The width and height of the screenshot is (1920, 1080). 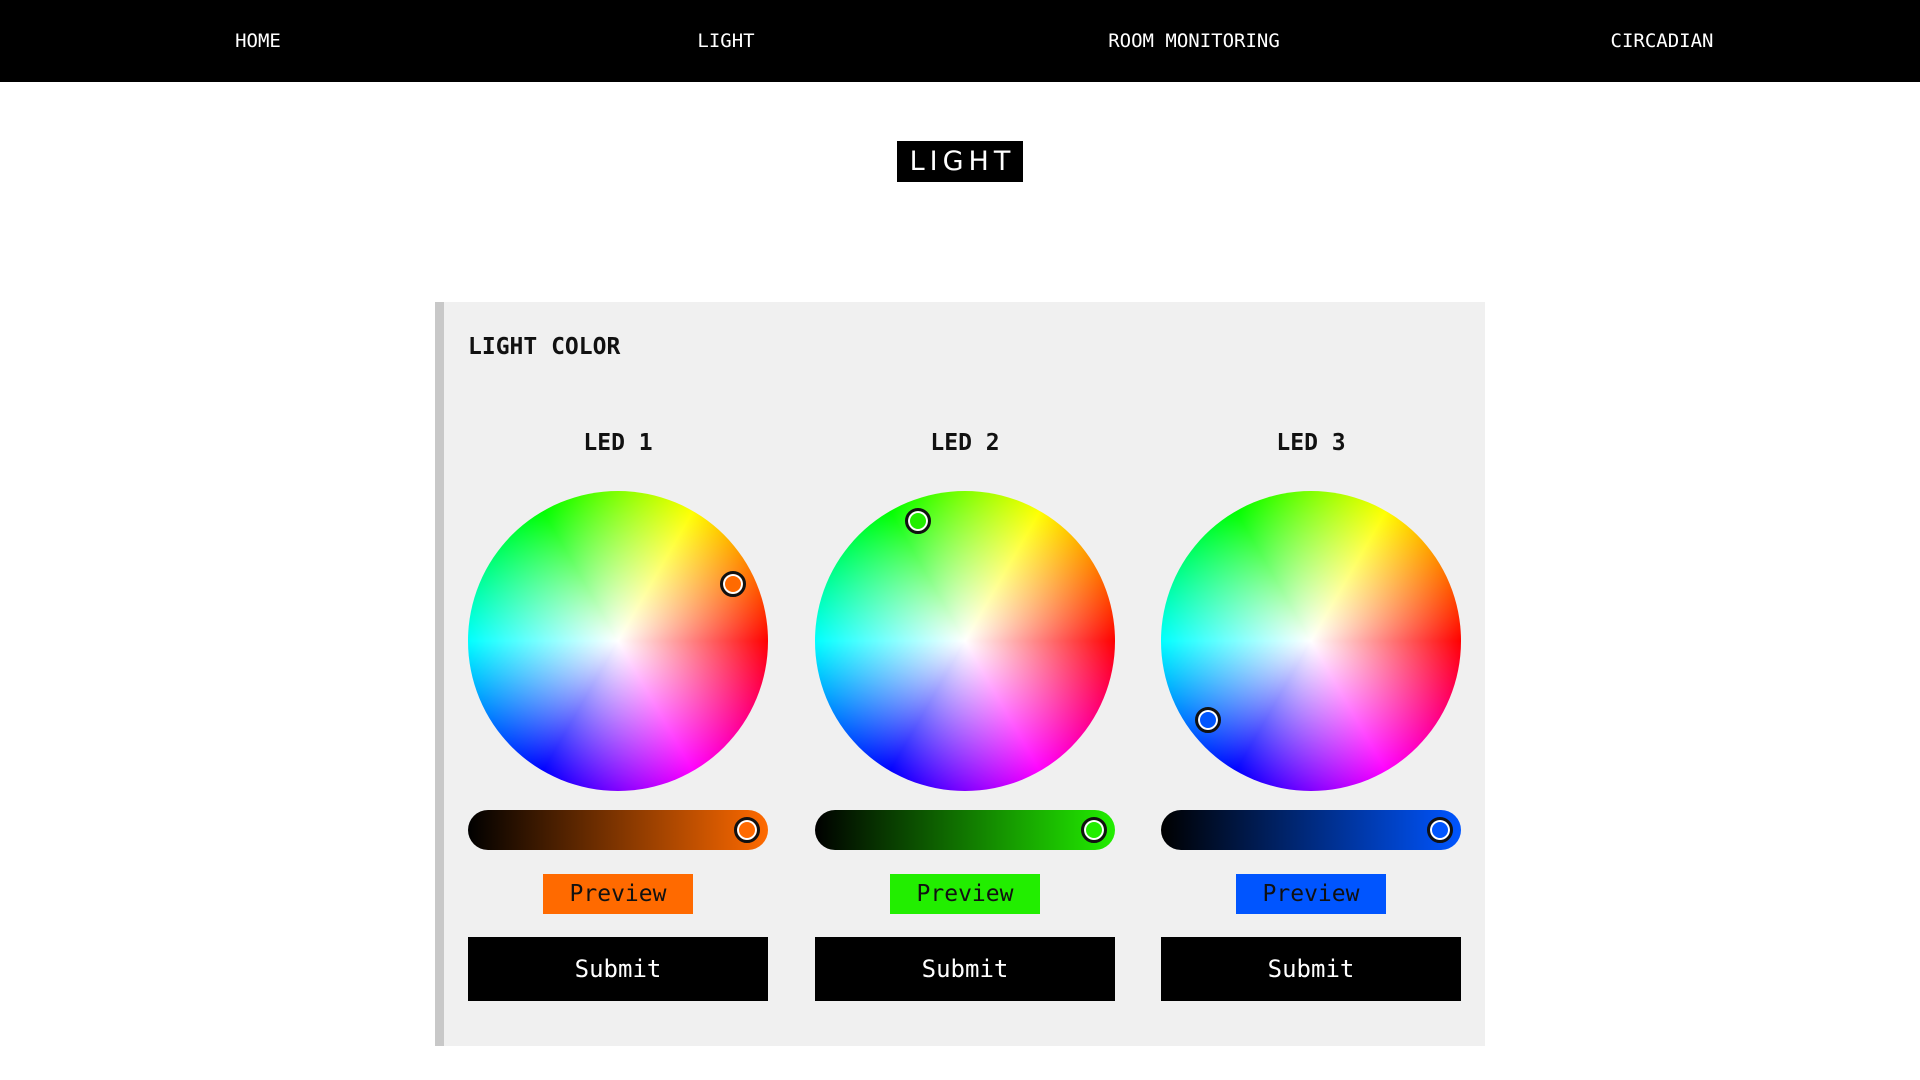 What do you see at coordinates (618, 443) in the screenshot?
I see `led-title: LED 1` at bounding box center [618, 443].